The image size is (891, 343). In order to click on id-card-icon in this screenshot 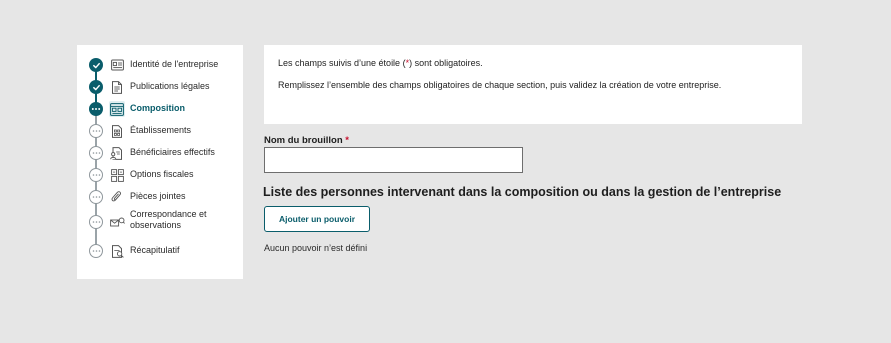, I will do `click(117, 65)`.